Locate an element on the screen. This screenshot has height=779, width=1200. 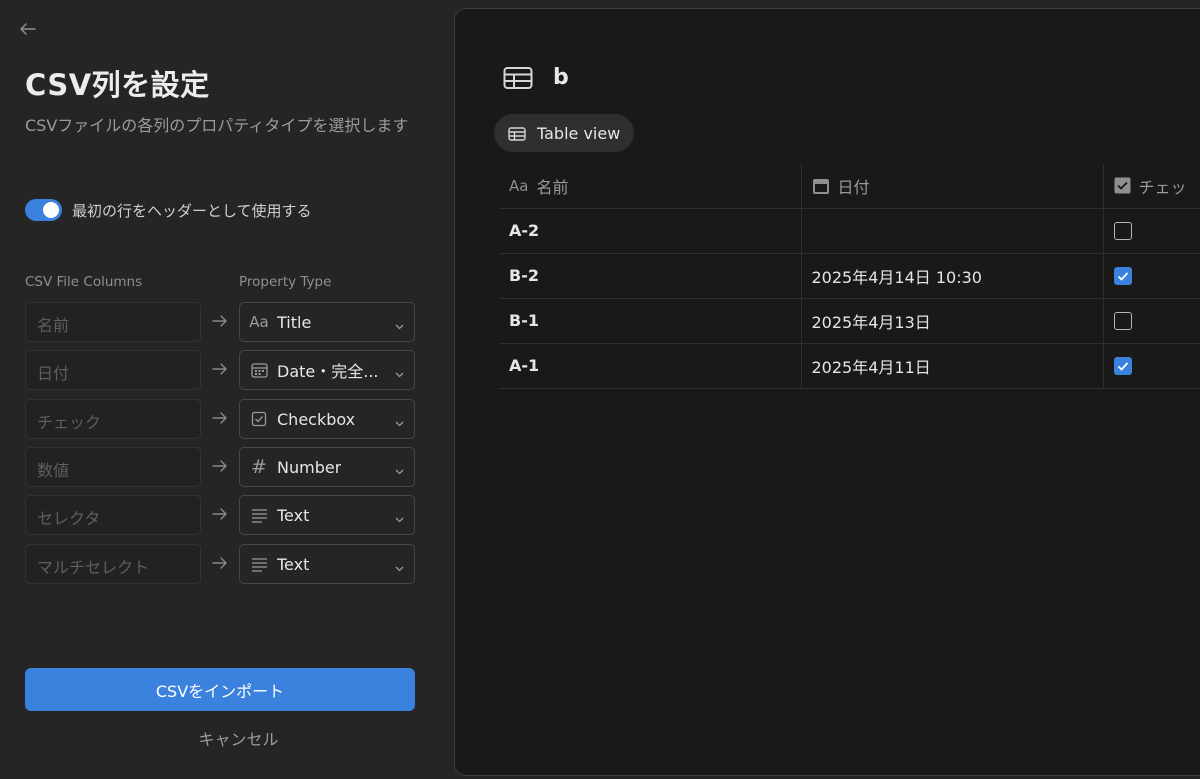
csv-column-field: チェック is located at coordinates (113, 419).